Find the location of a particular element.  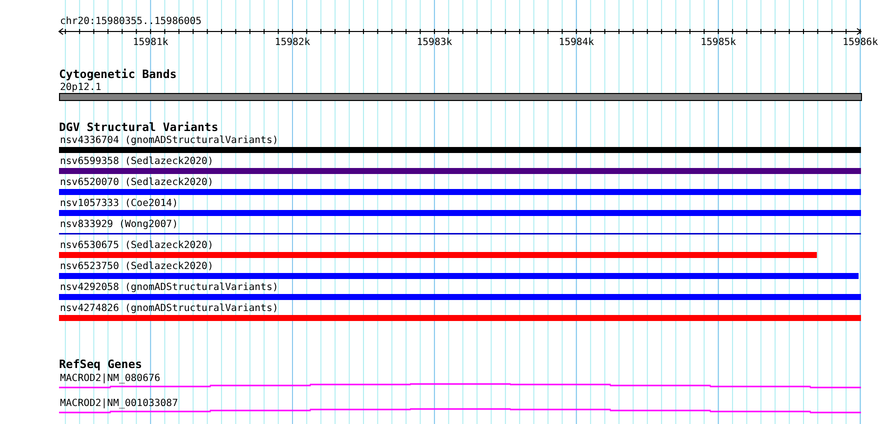

feature-label: nsv4274826 (gnomADStructuralVariants) is located at coordinates (169, 308).